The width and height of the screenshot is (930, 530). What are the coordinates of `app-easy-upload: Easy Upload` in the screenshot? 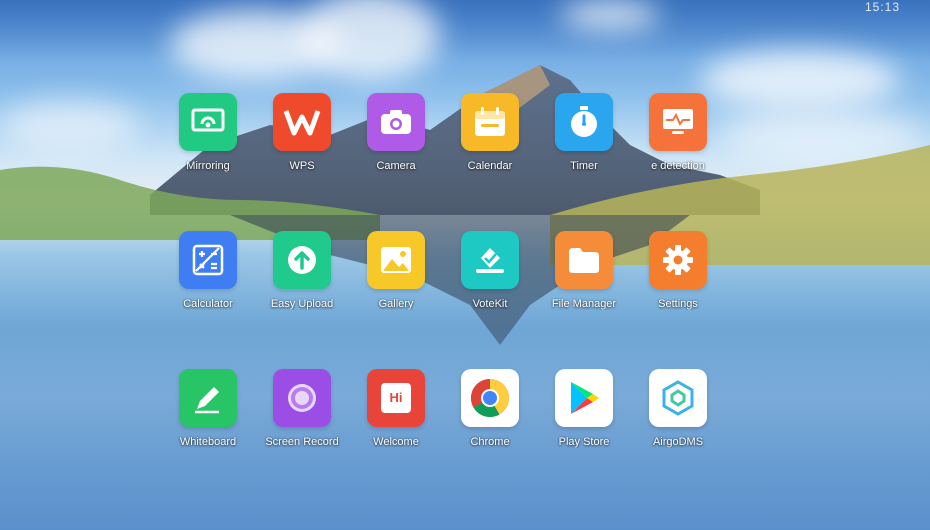 It's located at (302, 270).